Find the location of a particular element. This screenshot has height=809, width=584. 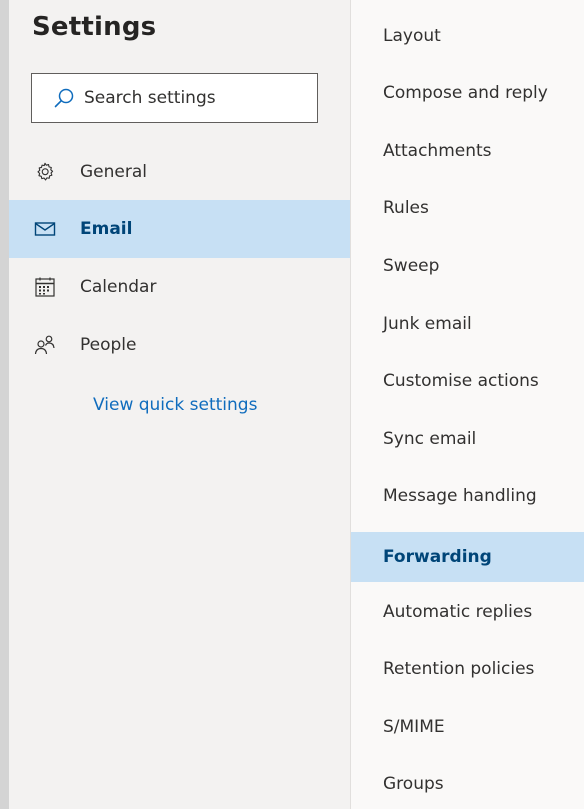

view-quick-settings-link: View quick settings is located at coordinates (175, 405).